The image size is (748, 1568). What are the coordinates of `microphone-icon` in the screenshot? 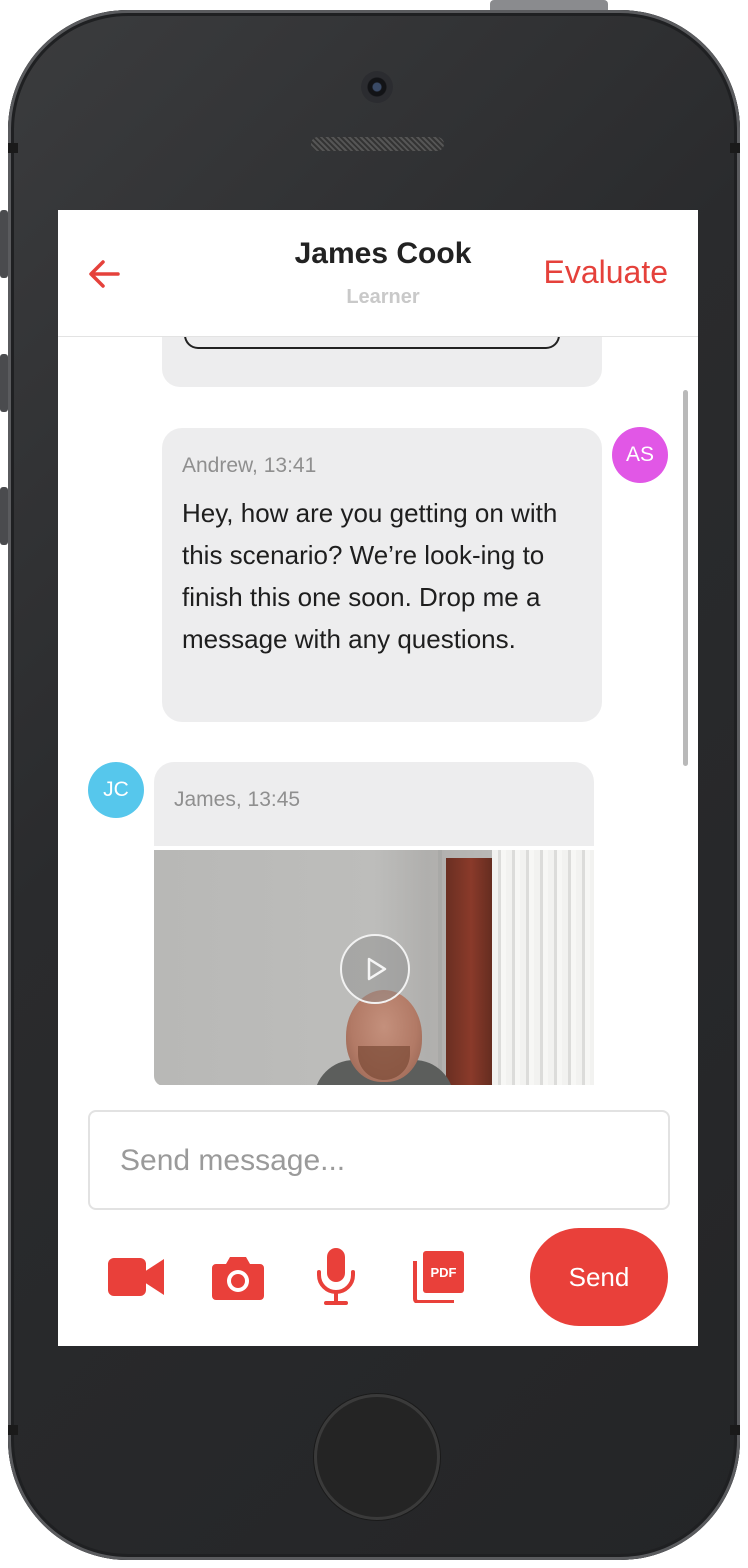 It's located at (336, 1276).